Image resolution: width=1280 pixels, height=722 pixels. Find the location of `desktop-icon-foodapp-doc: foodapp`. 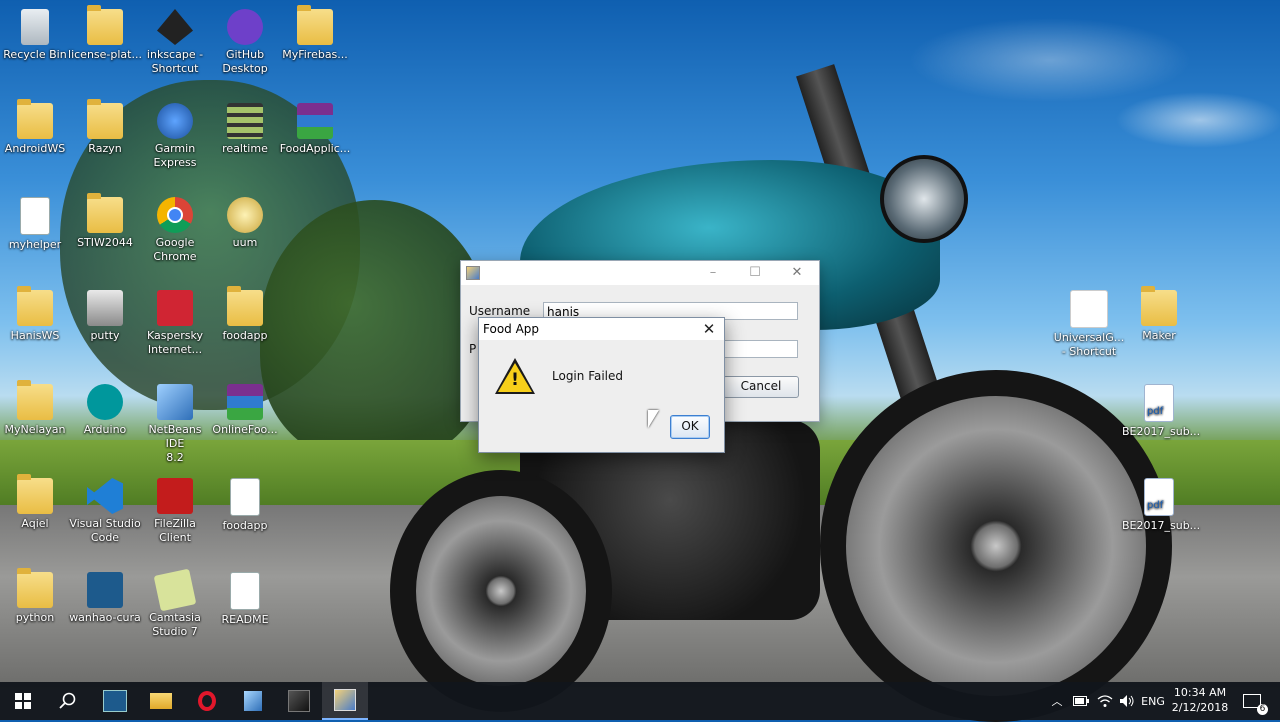

desktop-icon-foodapp-doc: foodapp is located at coordinates (245, 505).